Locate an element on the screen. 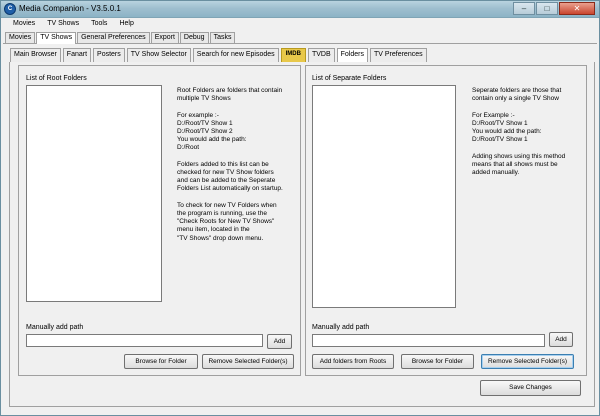  add-from-roots-button: Add folders from Roots is located at coordinates (353, 361).